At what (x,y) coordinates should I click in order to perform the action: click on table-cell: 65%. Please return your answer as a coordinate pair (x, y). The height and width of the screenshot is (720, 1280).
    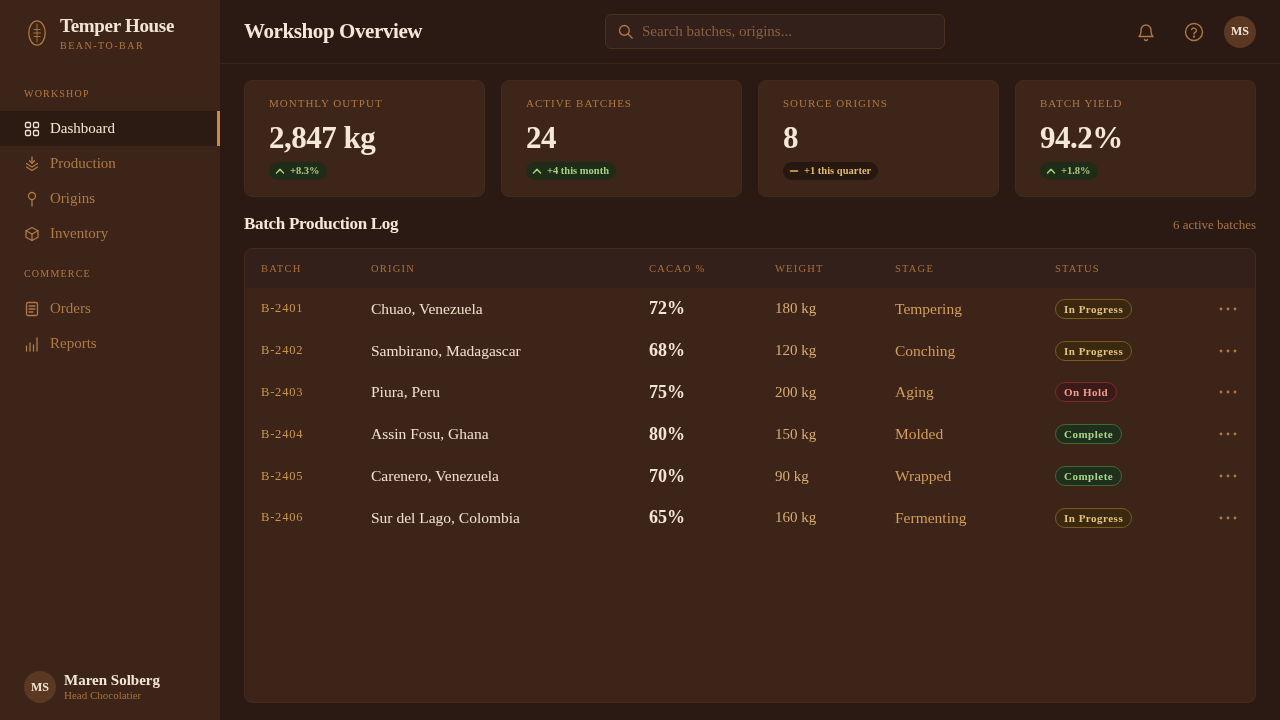
    Looking at the image, I should click on (667, 518).